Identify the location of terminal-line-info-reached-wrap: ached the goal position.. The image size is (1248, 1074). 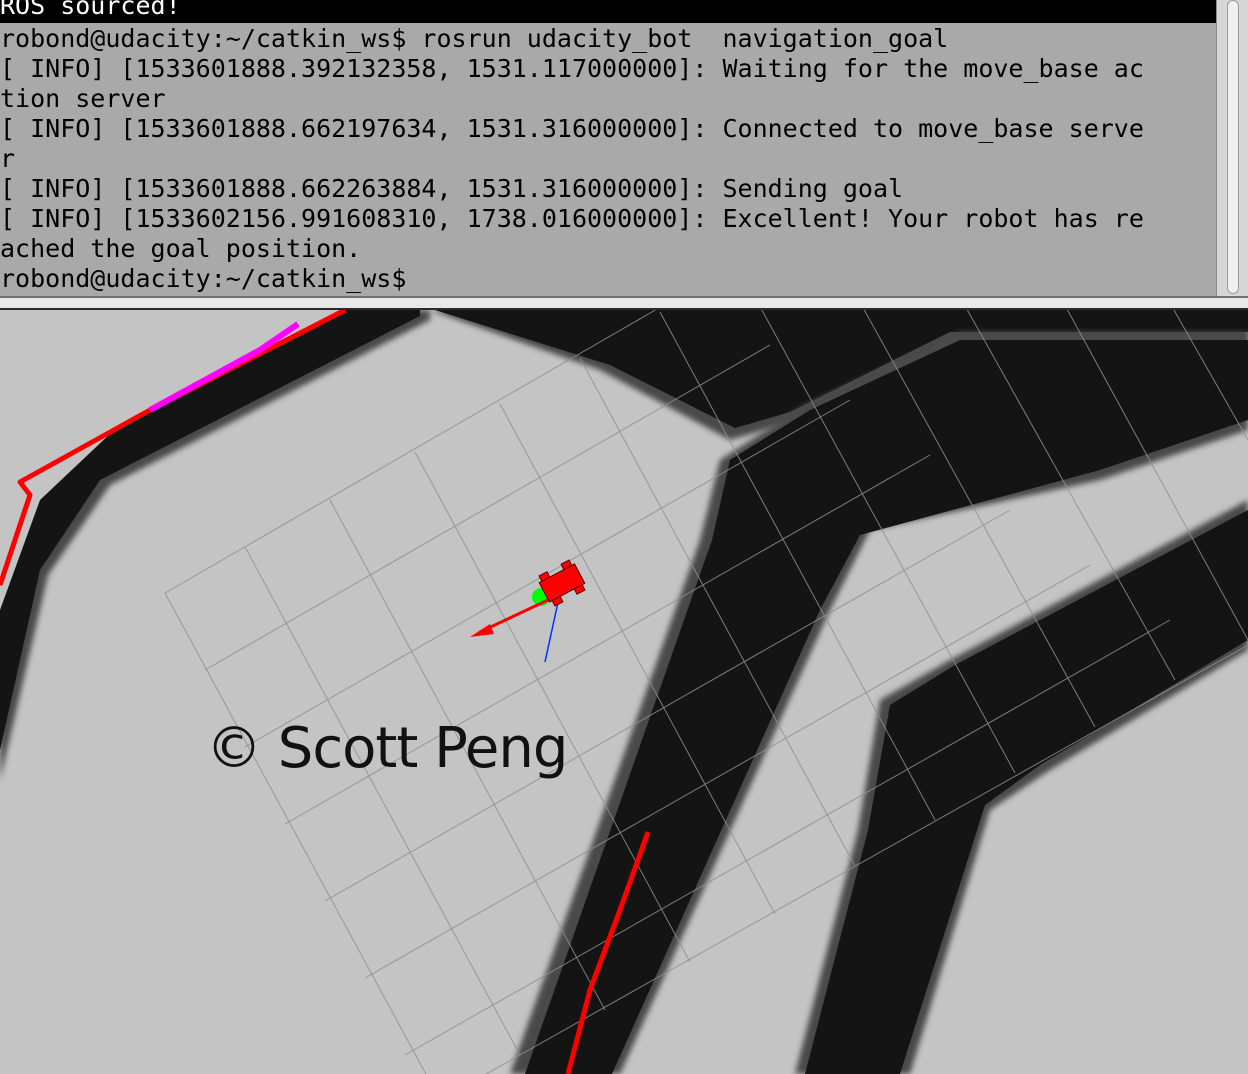
(181, 248).